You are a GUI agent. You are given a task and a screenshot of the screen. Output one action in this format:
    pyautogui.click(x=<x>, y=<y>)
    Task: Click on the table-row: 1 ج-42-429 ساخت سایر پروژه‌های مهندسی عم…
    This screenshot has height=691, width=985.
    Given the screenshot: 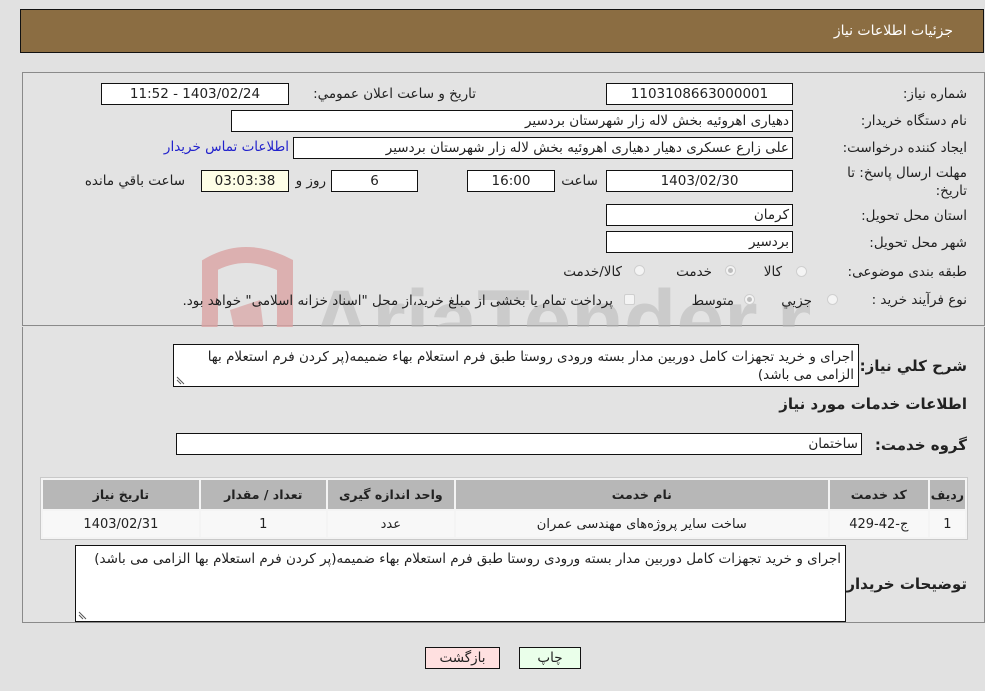 What is the action you would take?
    pyautogui.click(x=504, y=524)
    